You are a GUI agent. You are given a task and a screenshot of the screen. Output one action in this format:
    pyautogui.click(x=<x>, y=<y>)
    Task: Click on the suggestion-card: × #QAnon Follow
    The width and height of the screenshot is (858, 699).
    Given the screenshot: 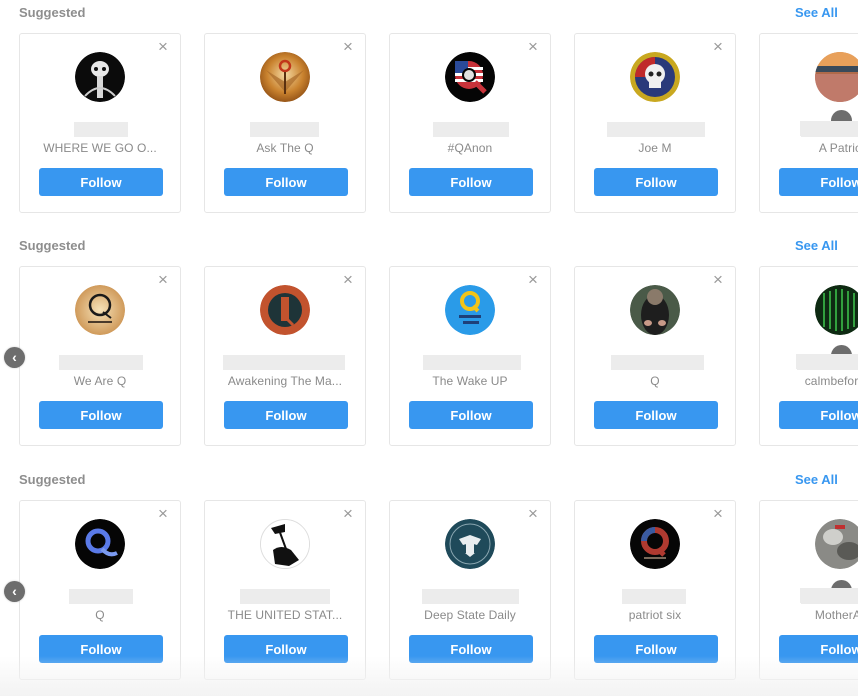 What is the action you would take?
    pyautogui.click(x=470, y=123)
    